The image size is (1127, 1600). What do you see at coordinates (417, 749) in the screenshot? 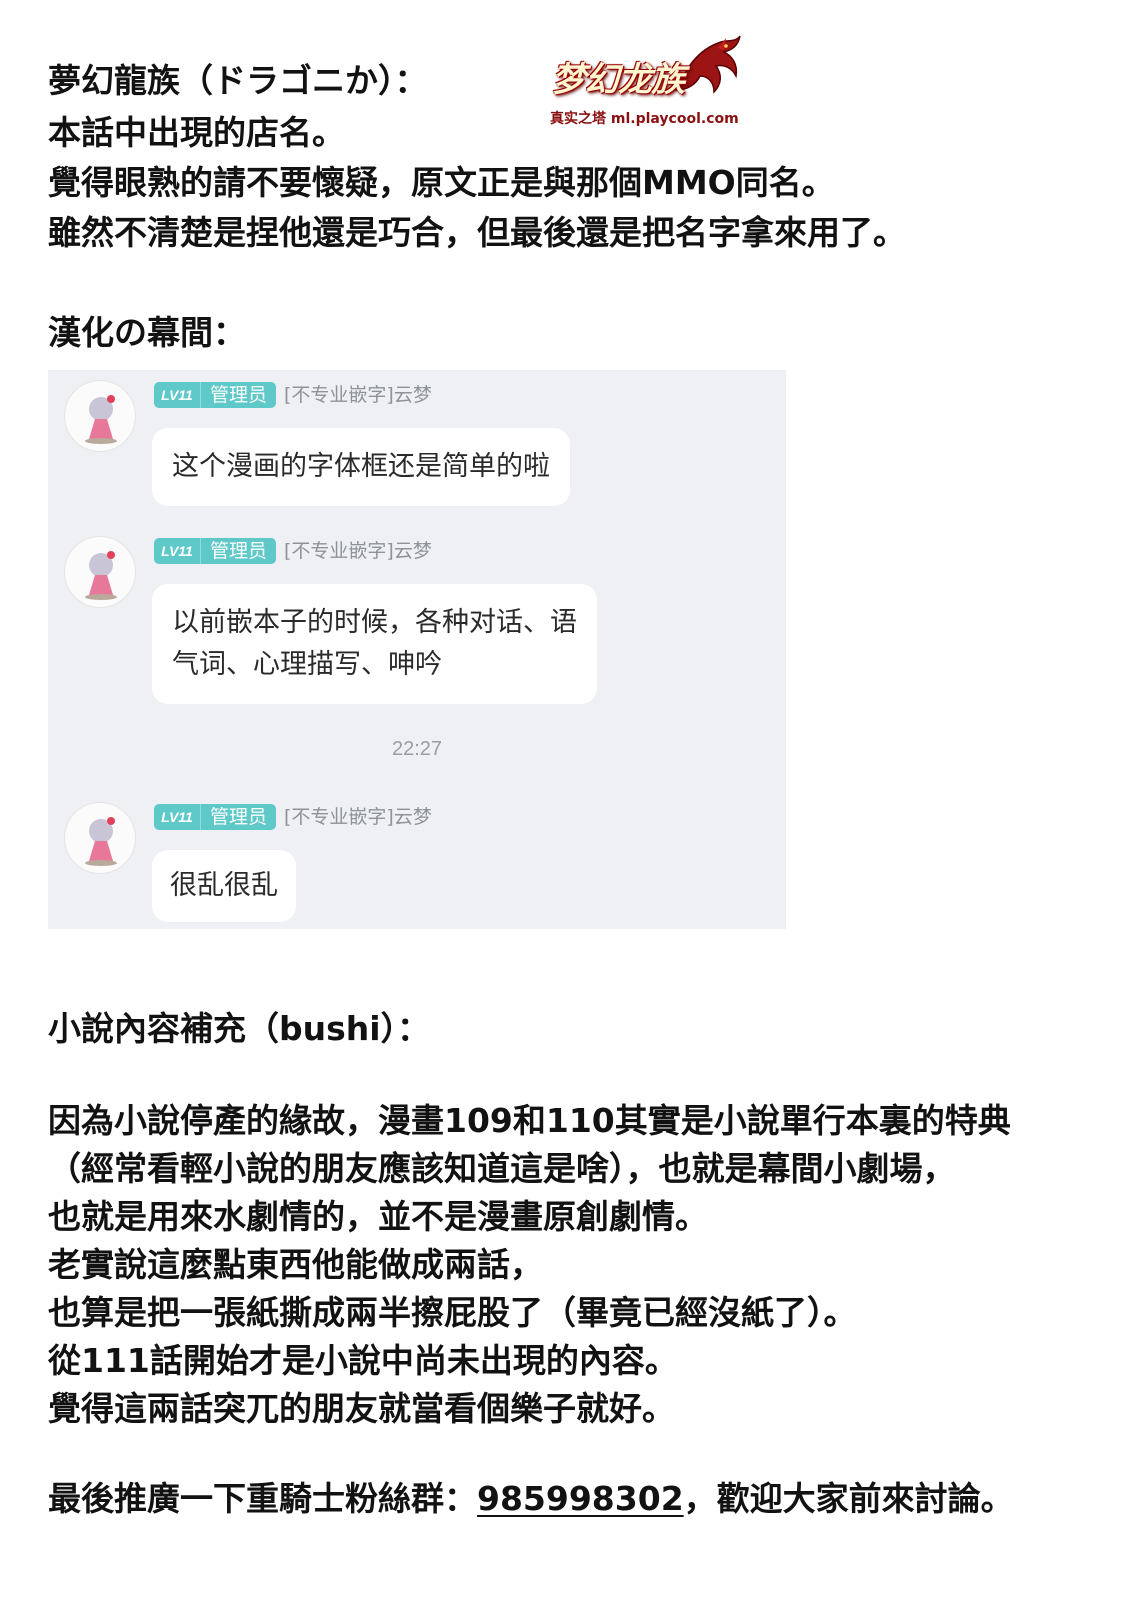
I see `timestamp: 22:27` at bounding box center [417, 749].